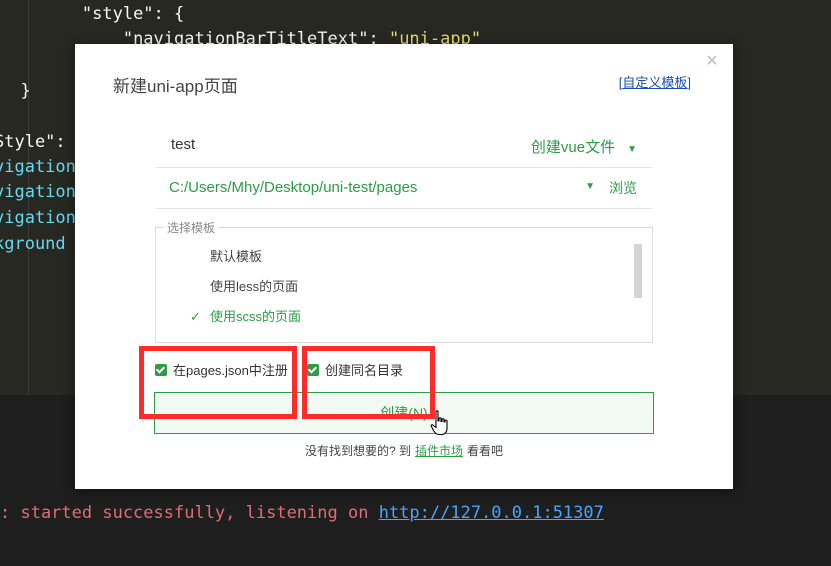 The image size is (831, 566). What do you see at coordinates (175, 86) in the screenshot?
I see `dialog-title: 新建uni-app页面` at bounding box center [175, 86].